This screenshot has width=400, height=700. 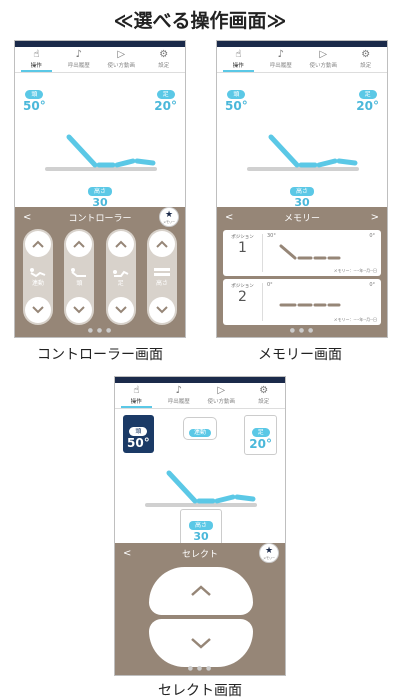 I want to click on linked-bed-icon, so click(x=38, y=272).